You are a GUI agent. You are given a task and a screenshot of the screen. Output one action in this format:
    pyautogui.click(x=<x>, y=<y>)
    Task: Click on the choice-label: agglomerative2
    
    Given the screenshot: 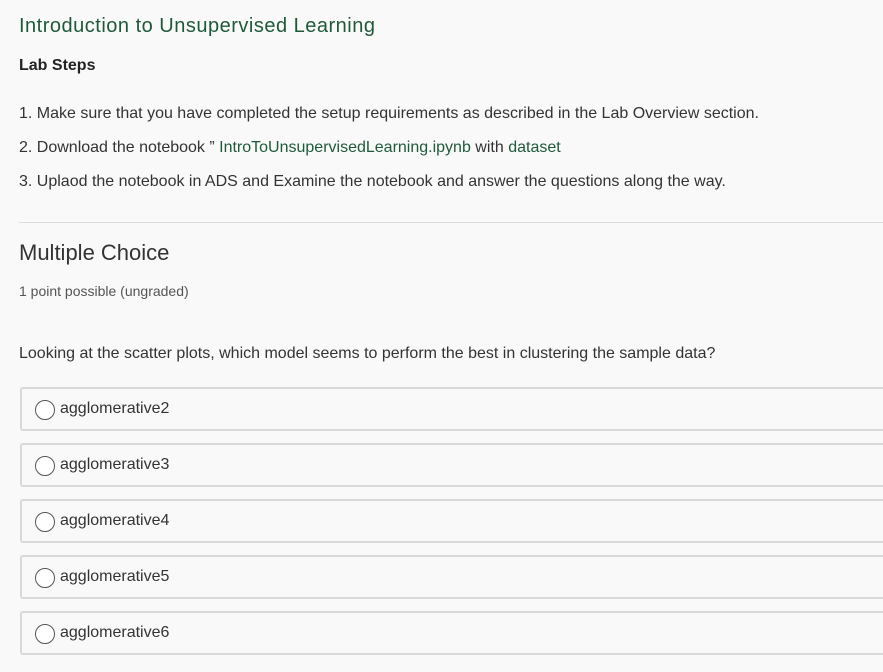 What is the action you would take?
    pyautogui.click(x=115, y=408)
    